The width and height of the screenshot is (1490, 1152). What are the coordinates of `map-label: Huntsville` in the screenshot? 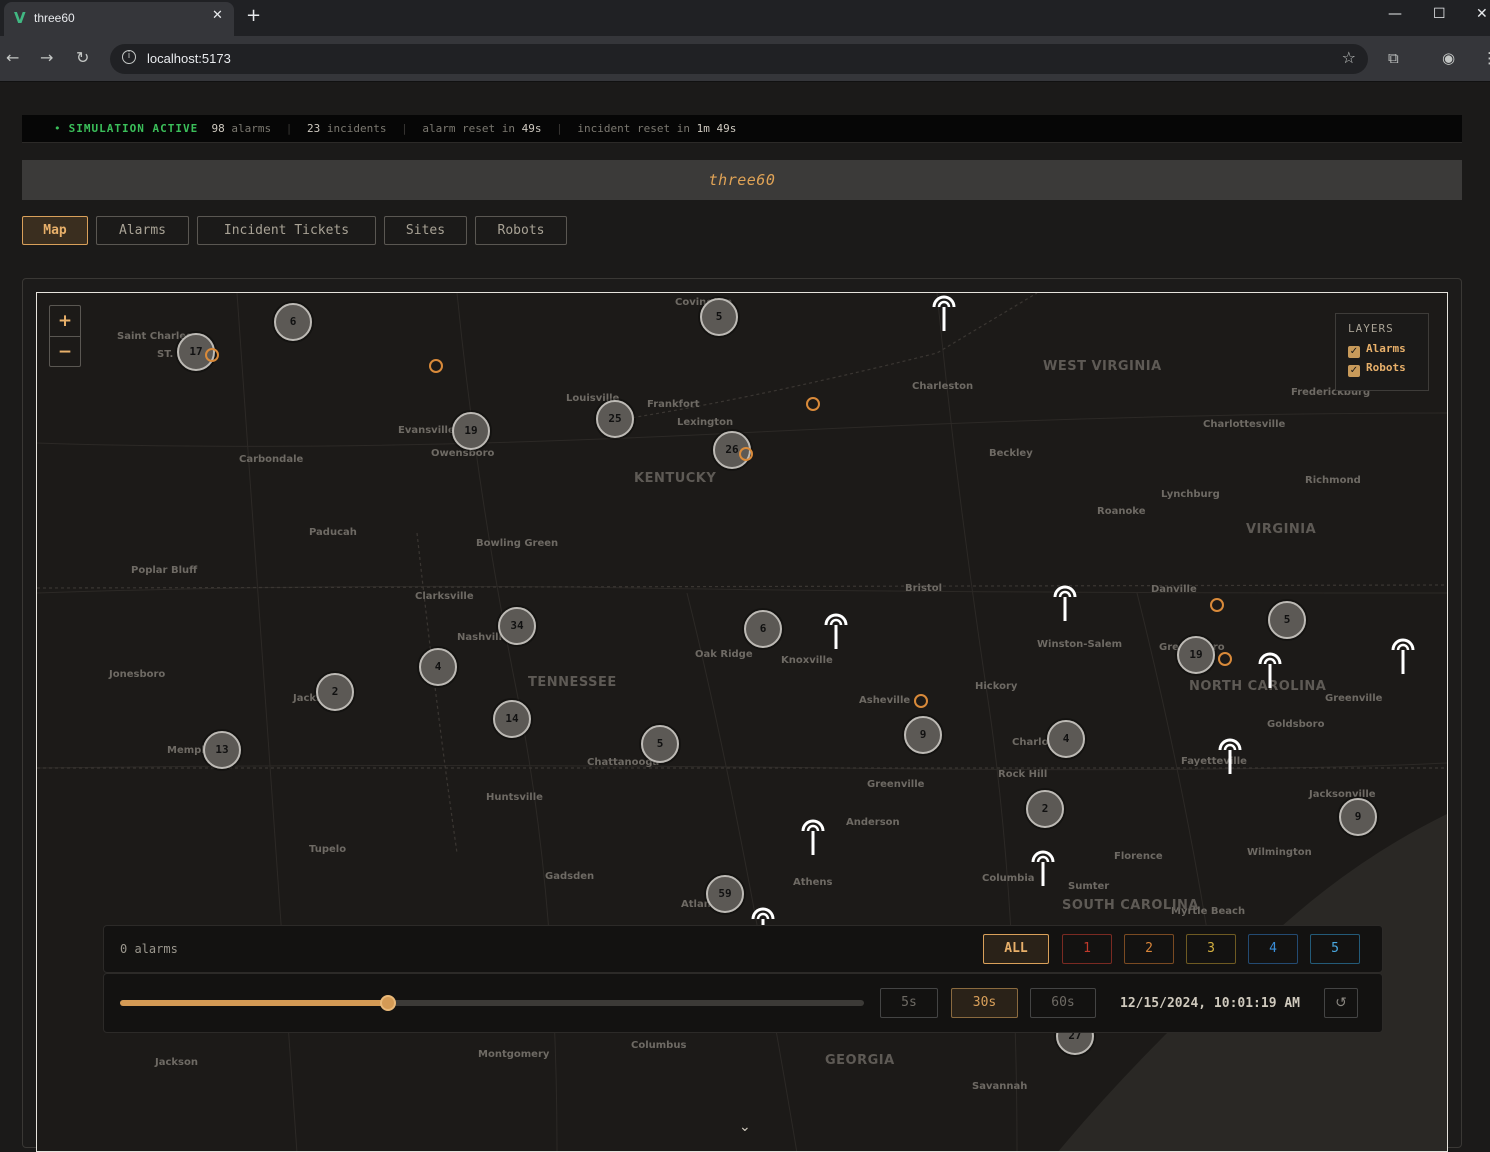 It's located at (514, 797).